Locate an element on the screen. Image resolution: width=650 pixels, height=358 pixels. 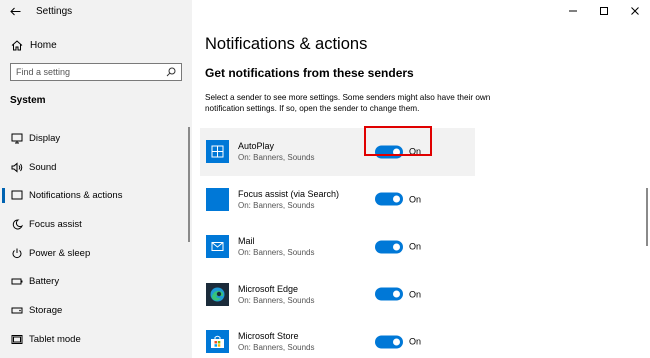
moon-icon is located at coordinates (17, 224).